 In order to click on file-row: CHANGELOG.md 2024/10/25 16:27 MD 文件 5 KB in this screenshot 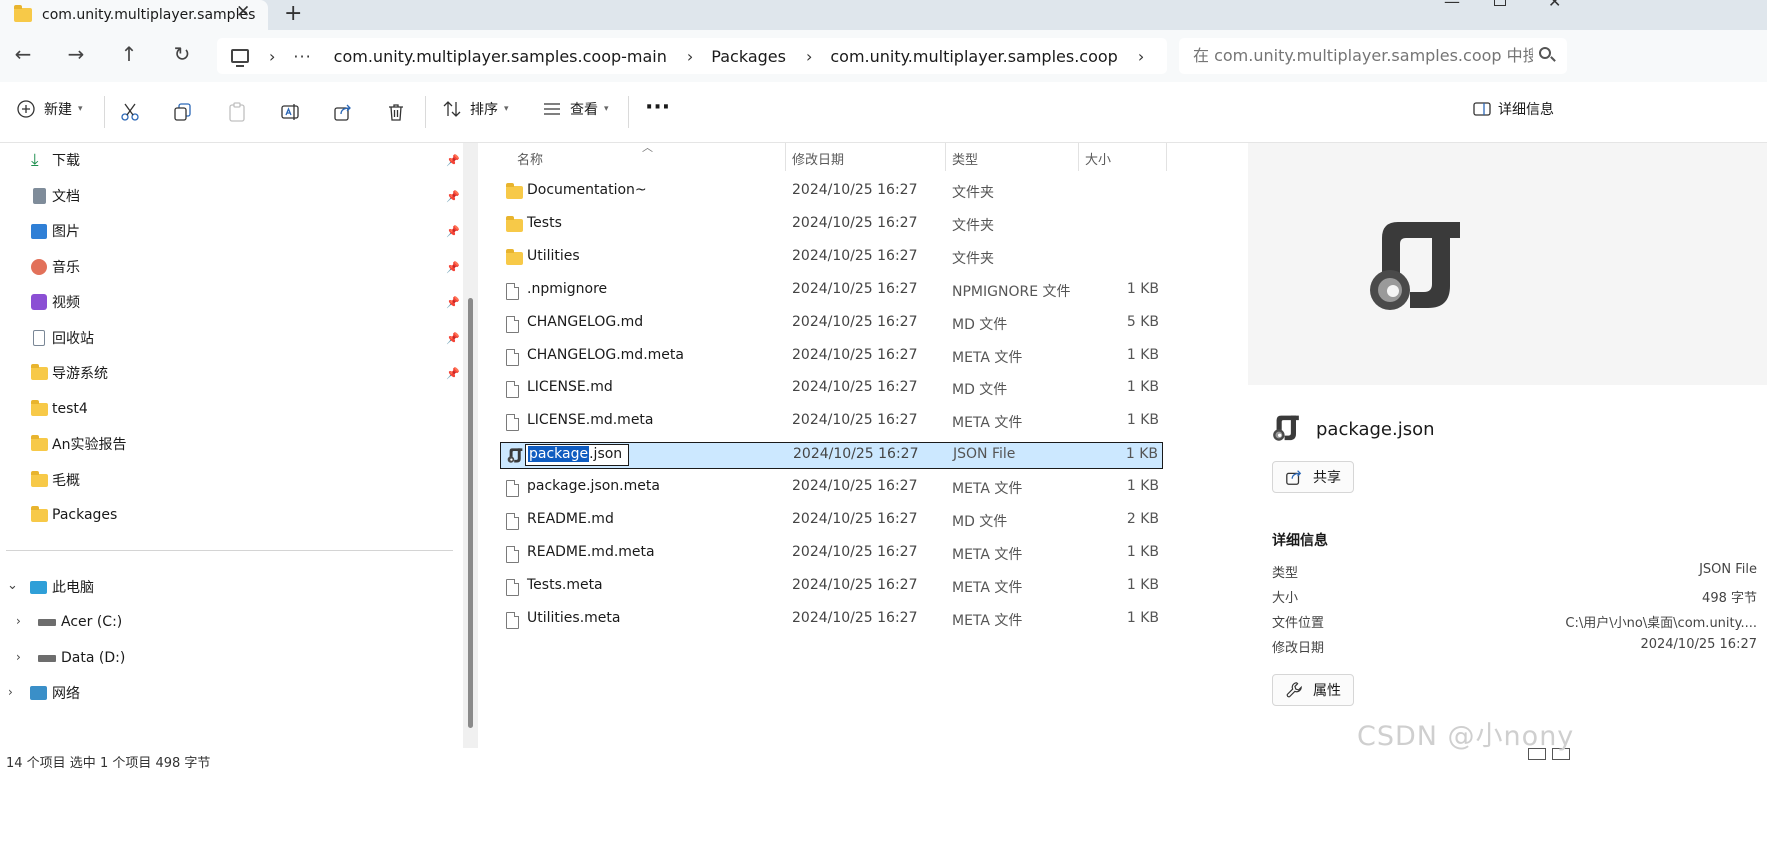, I will do `click(831, 324)`.